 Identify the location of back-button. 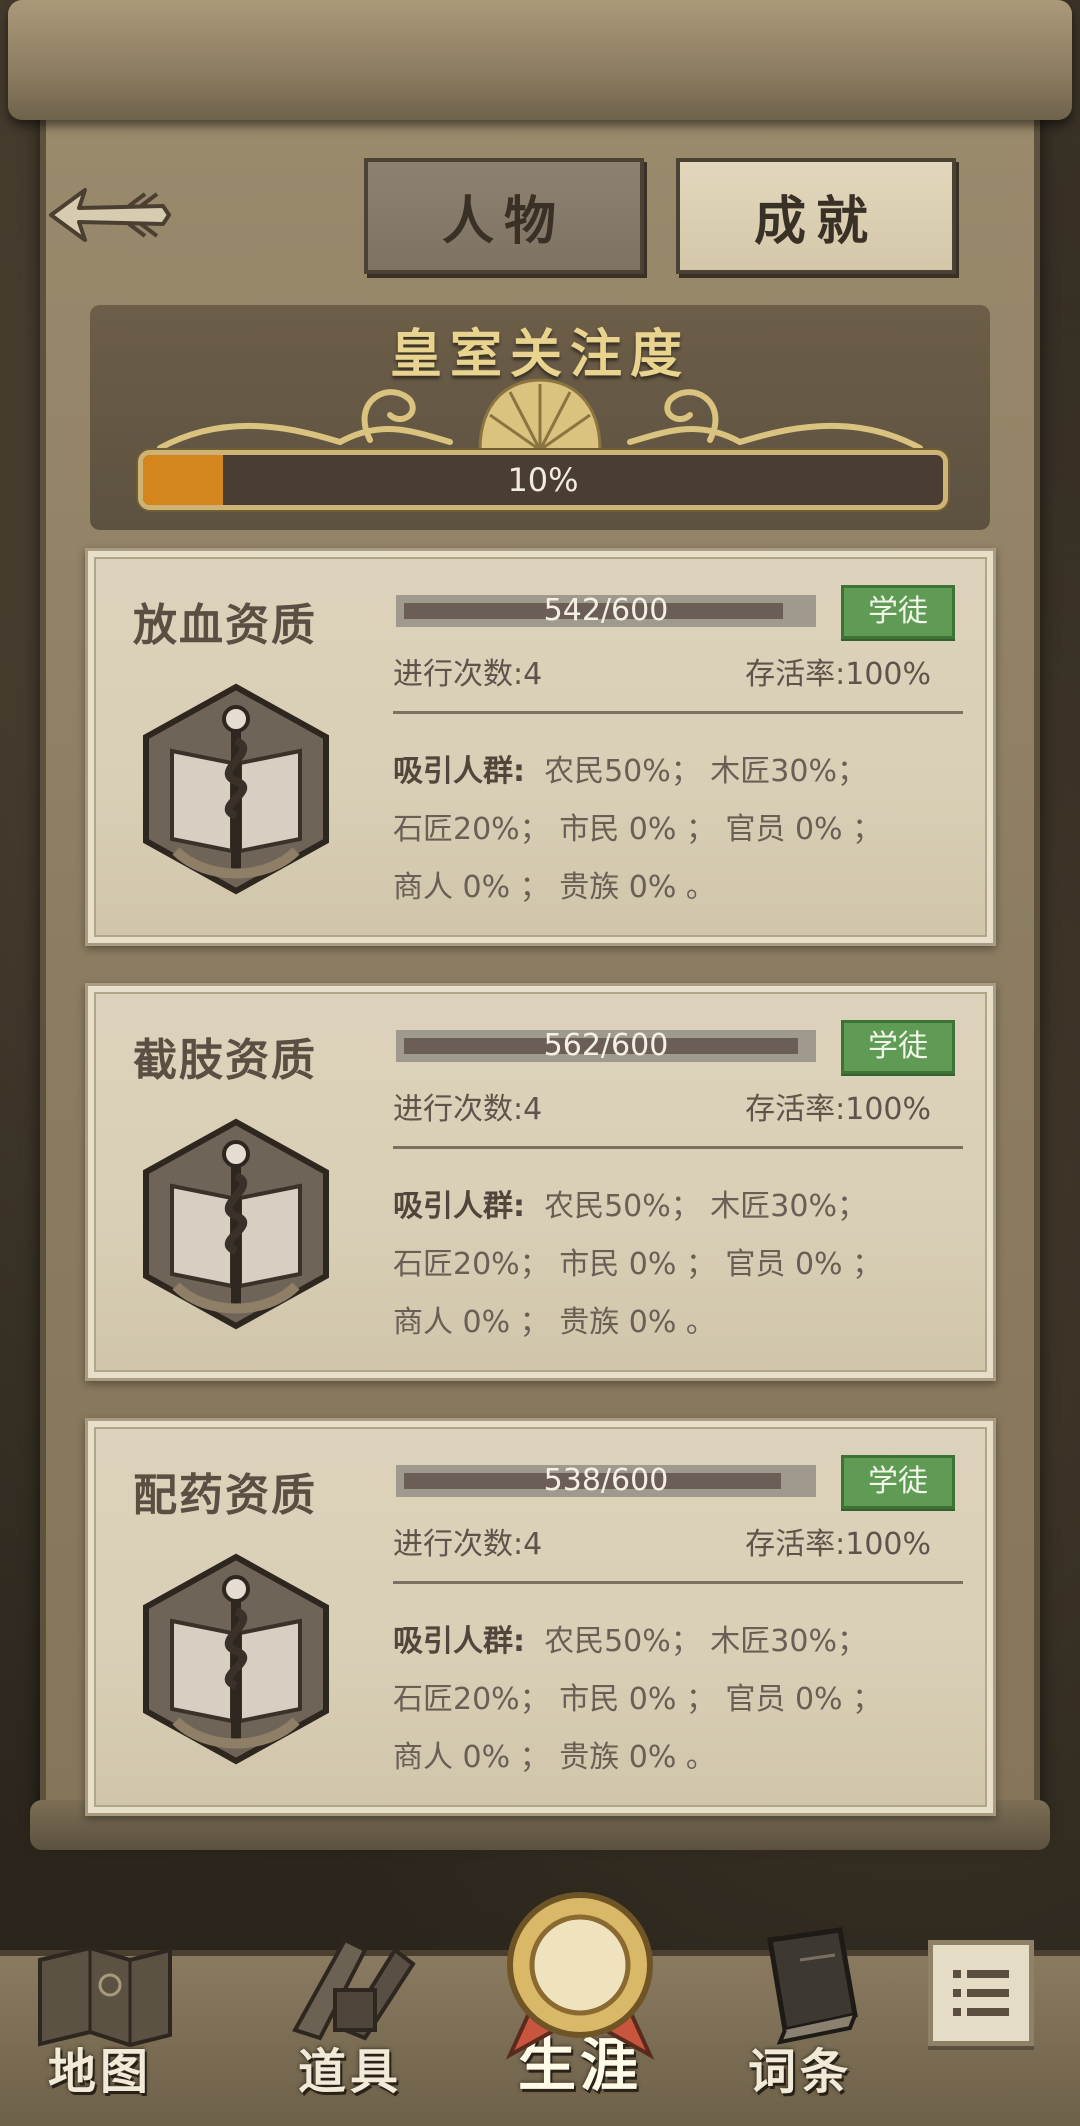
(110, 215).